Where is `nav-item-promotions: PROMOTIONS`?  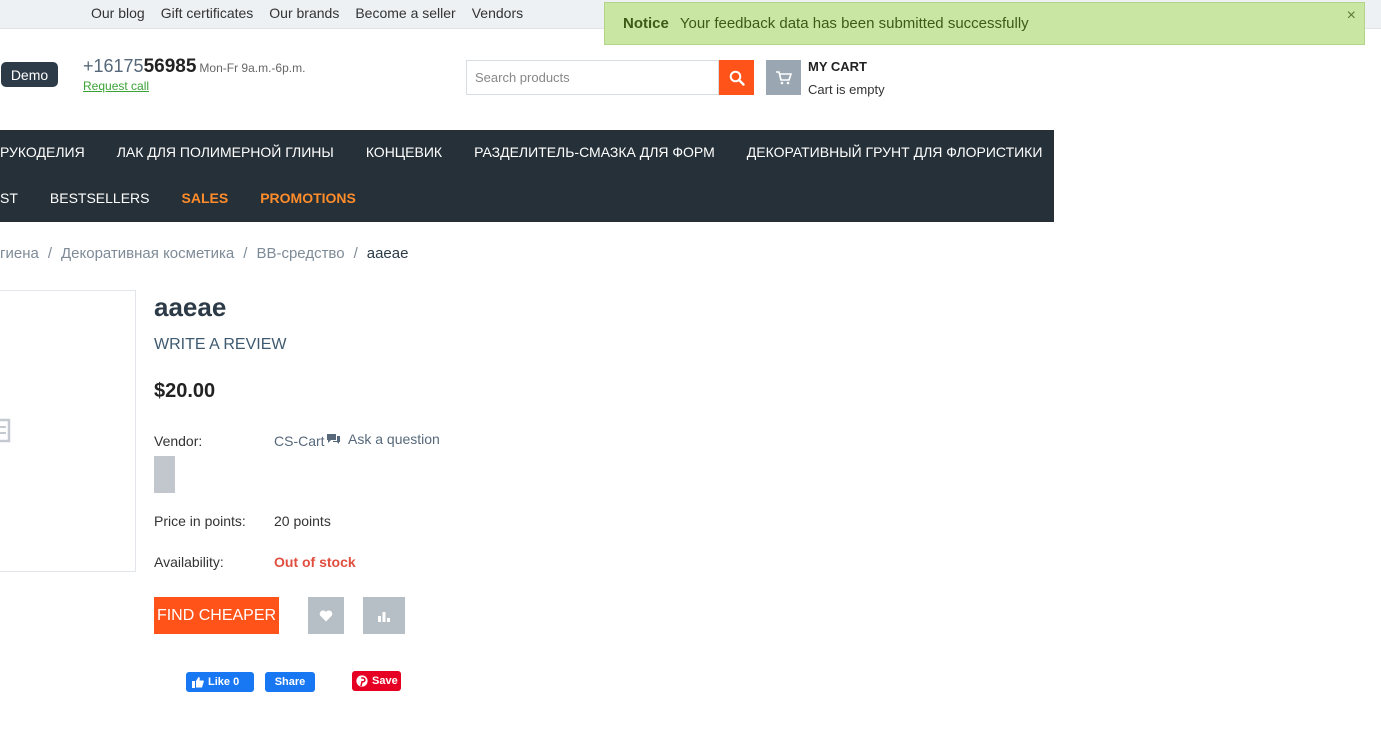
nav-item-promotions: PROMOTIONS is located at coordinates (308, 198).